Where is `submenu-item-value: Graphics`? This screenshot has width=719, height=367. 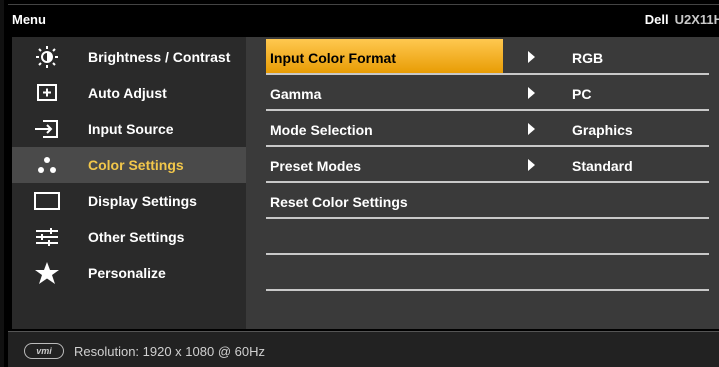
submenu-item-value: Graphics is located at coordinates (602, 130).